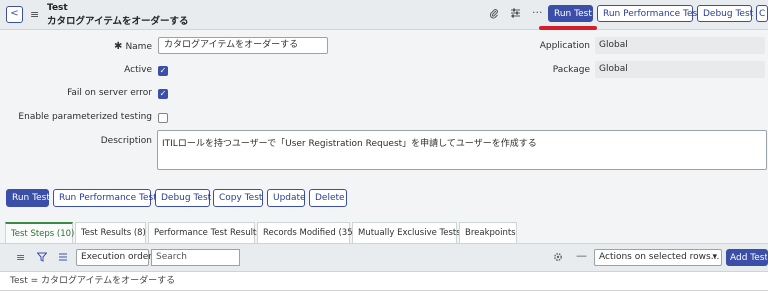 The image size is (768, 291). What do you see at coordinates (568, 28) in the screenshot?
I see `highlight-underline` at bounding box center [568, 28].